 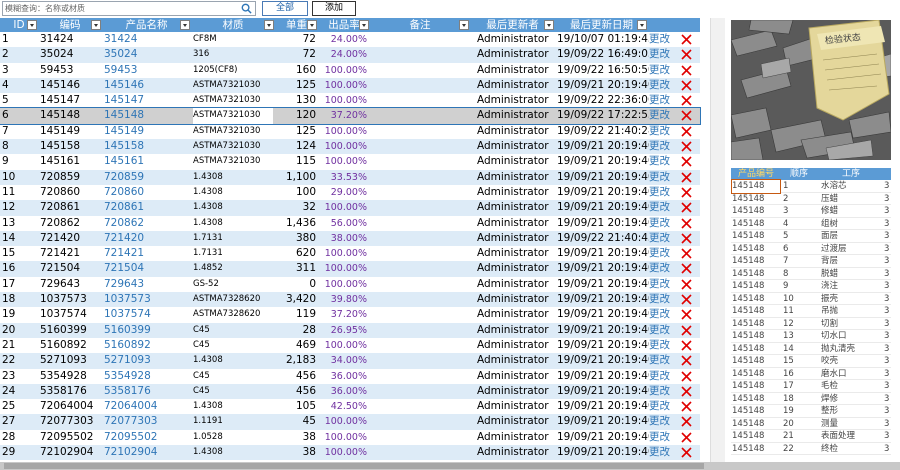 What do you see at coordinates (811, 236) in the screenshot?
I see `process-row: 145148 5 面层 3` at bounding box center [811, 236].